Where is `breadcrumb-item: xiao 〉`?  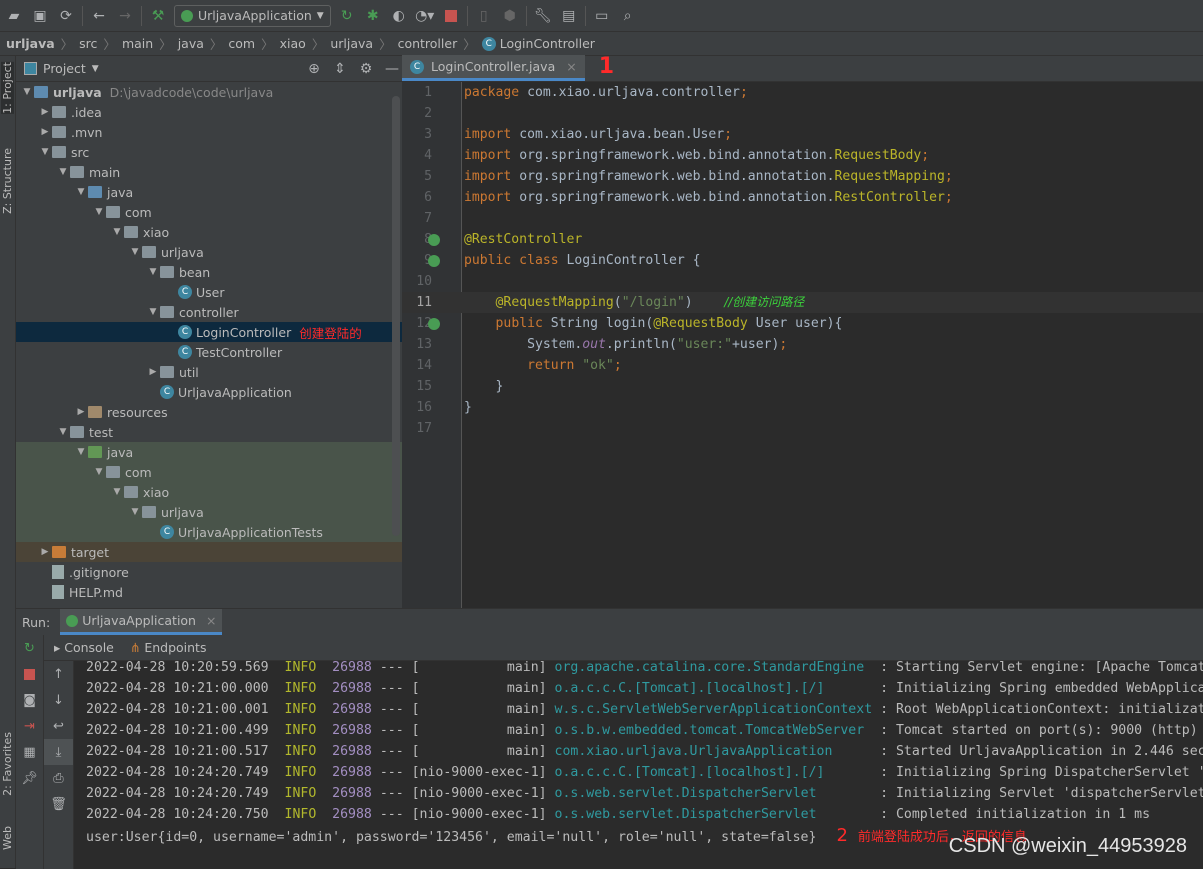 breadcrumb-item: xiao 〉 is located at coordinates (305, 43).